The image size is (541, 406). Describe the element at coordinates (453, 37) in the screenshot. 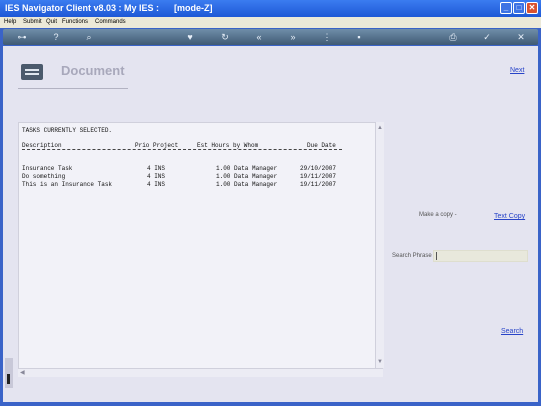

I see `print-icon: ⎙` at that location.